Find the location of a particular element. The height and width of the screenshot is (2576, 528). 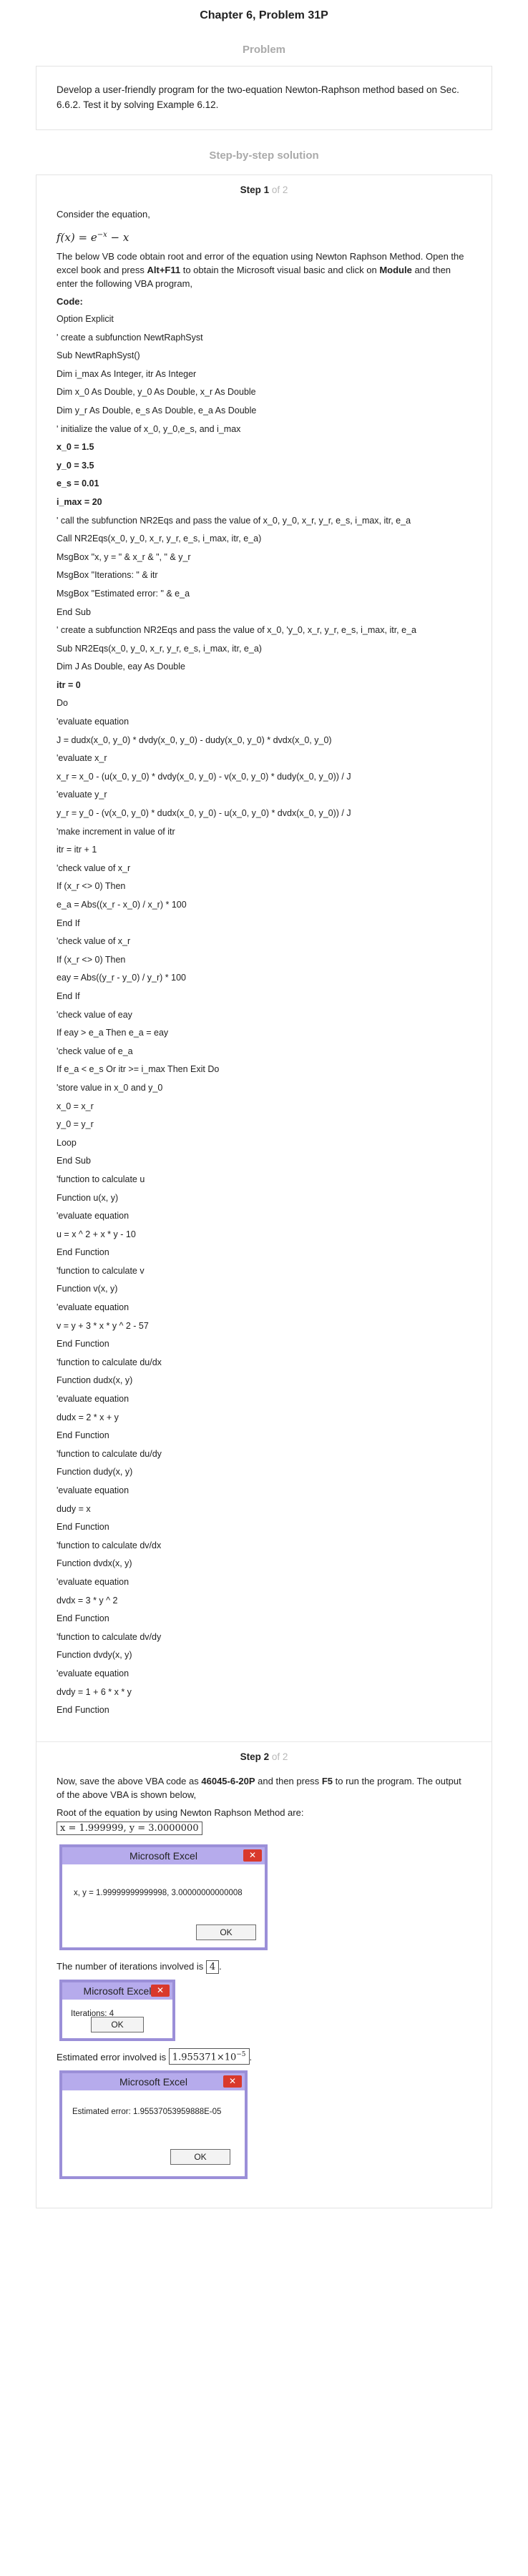

error-value: 1.955371×10 is located at coordinates (204, 2058).